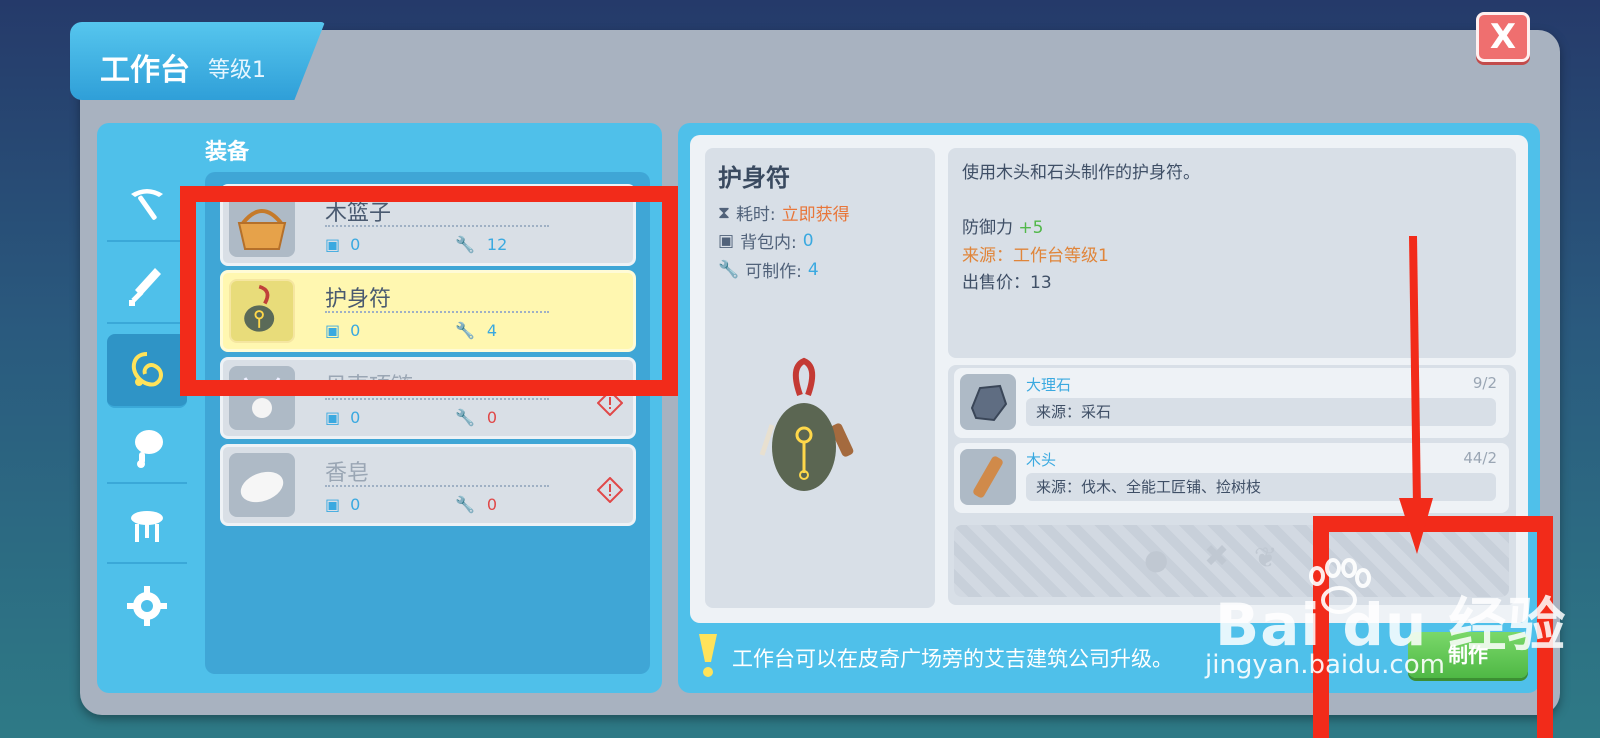  Describe the element at coordinates (1035, 256) in the screenshot. I see `source-info: 来源：工作台等级1` at that location.